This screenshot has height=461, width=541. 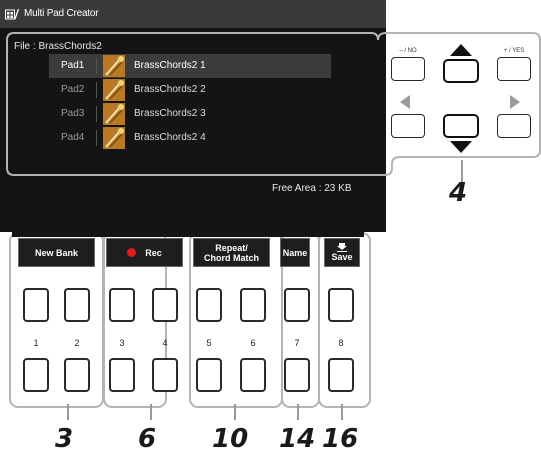 I want to click on down-arrow-icon, so click(x=461, y=147).